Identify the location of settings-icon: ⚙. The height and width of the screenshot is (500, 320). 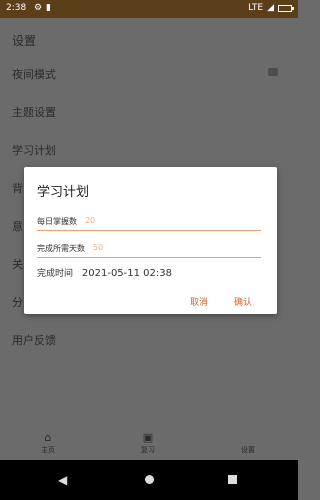
(38, 8).